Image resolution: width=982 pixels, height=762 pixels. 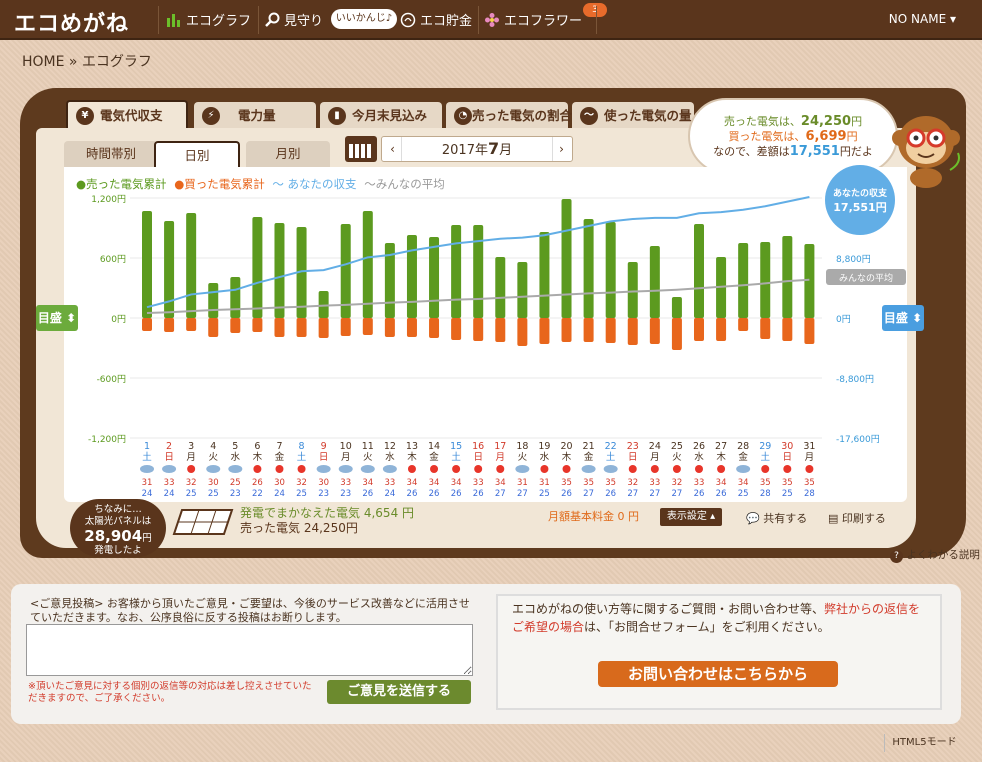 I want to click on mimamori-status-badge: いいかんじ♪, so click(x=364, y=19).